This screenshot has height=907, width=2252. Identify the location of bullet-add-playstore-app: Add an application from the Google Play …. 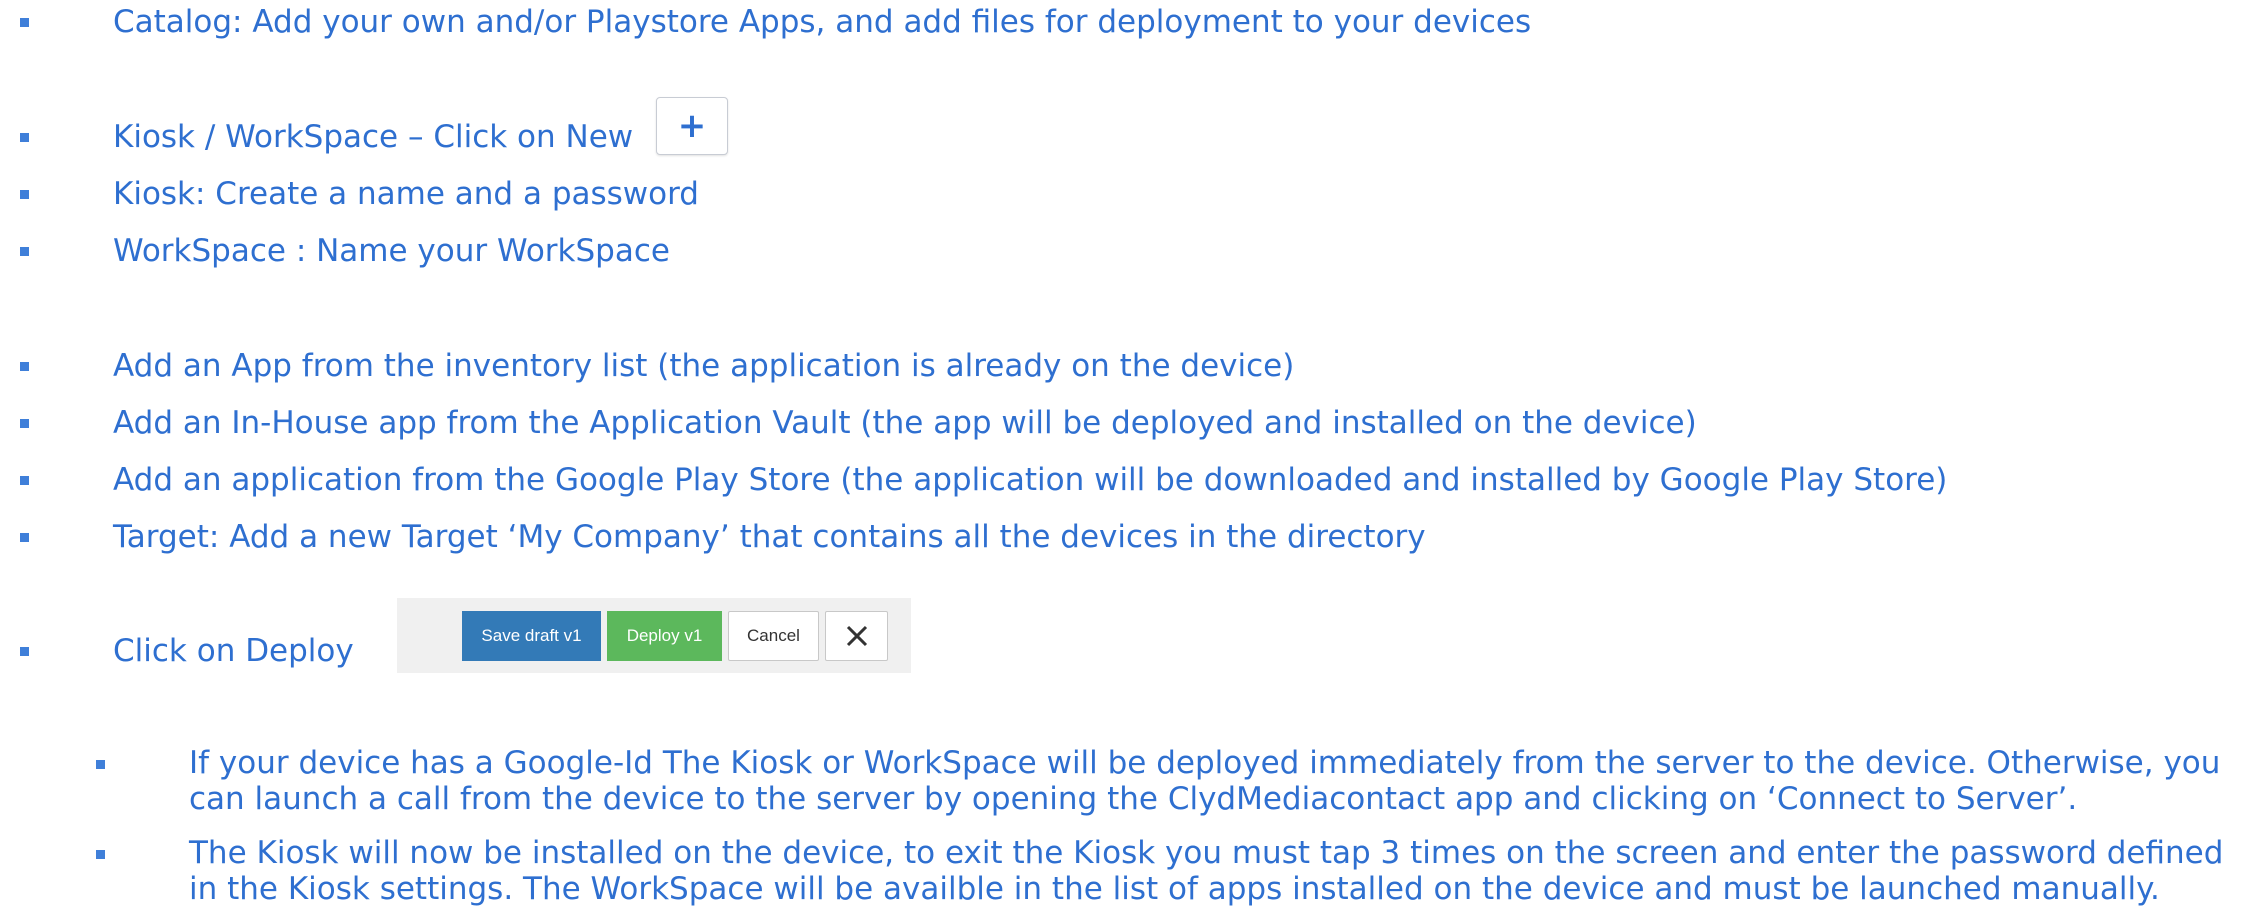
(1030, 480).